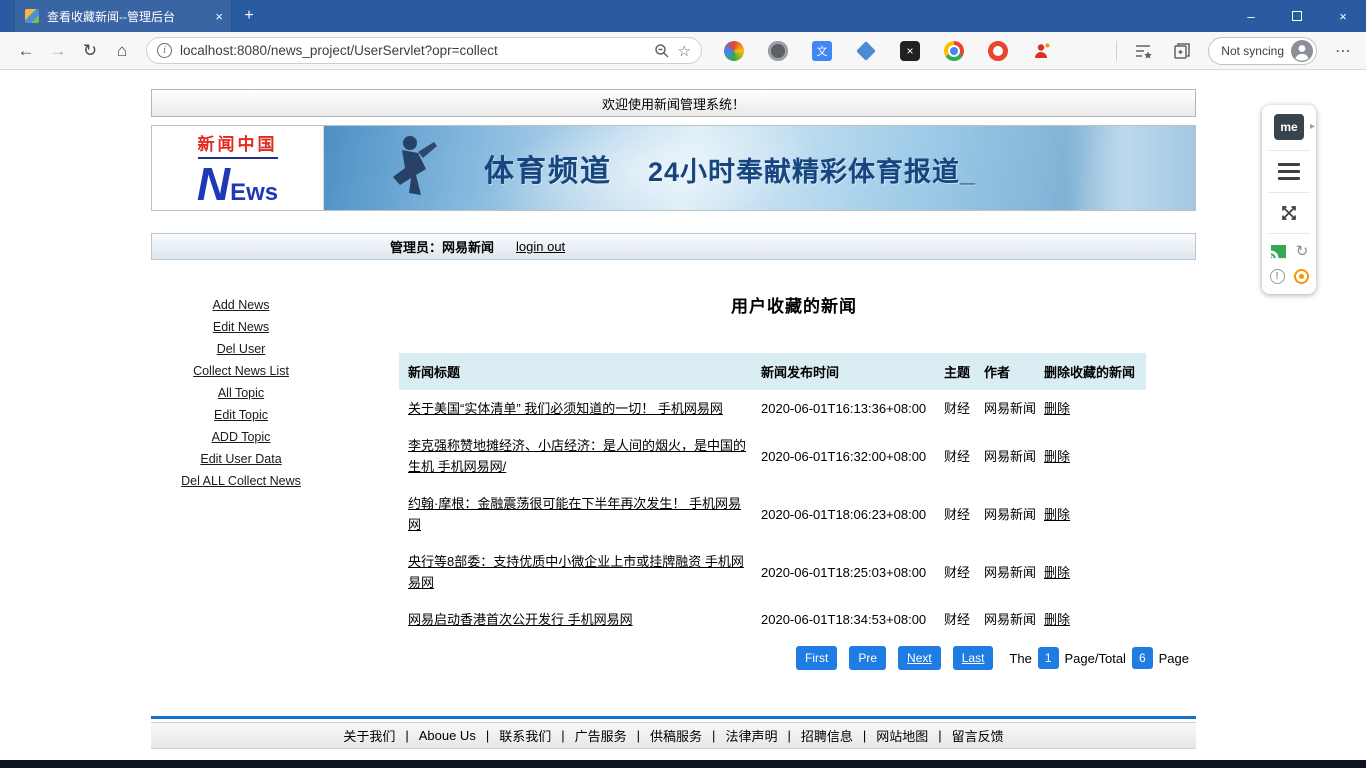  I want to click on sidebar-item-add-news: Add News, so click(241, 305).